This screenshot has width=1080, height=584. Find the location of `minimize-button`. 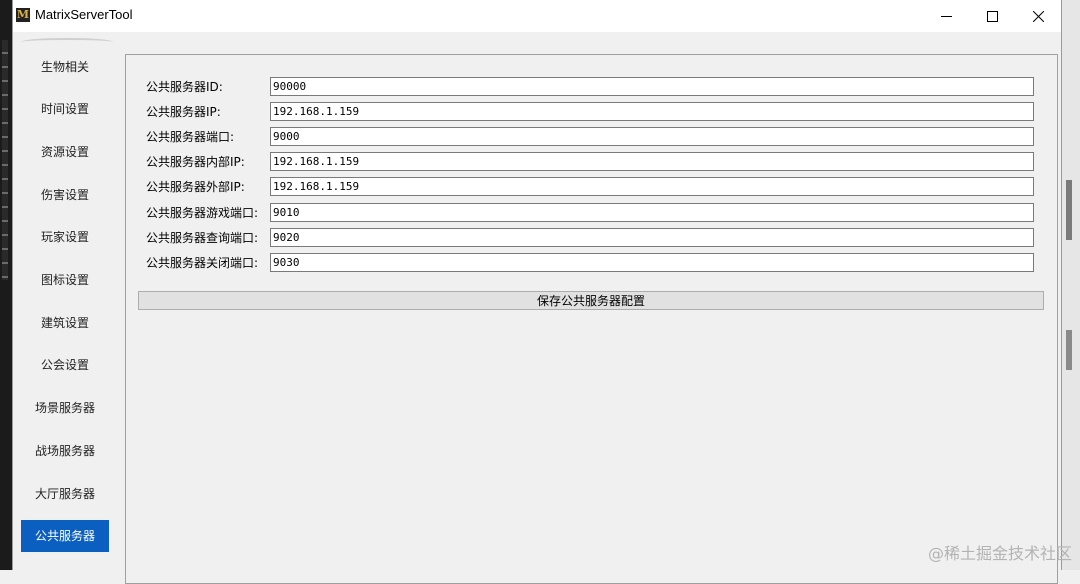

minimize-button is located at coordinates (946, 16).